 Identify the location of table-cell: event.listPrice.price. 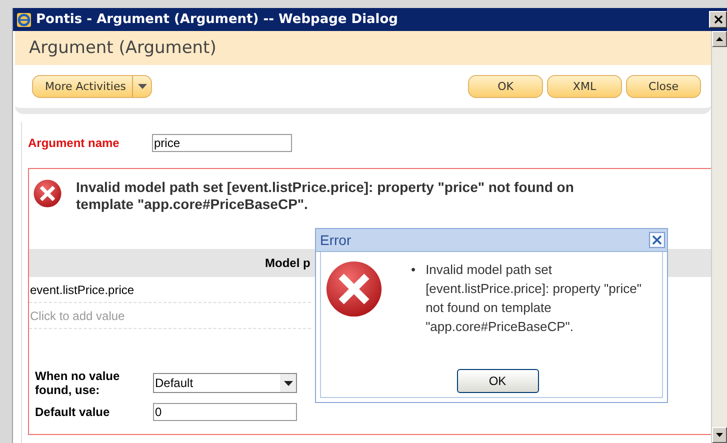
(170, 290).